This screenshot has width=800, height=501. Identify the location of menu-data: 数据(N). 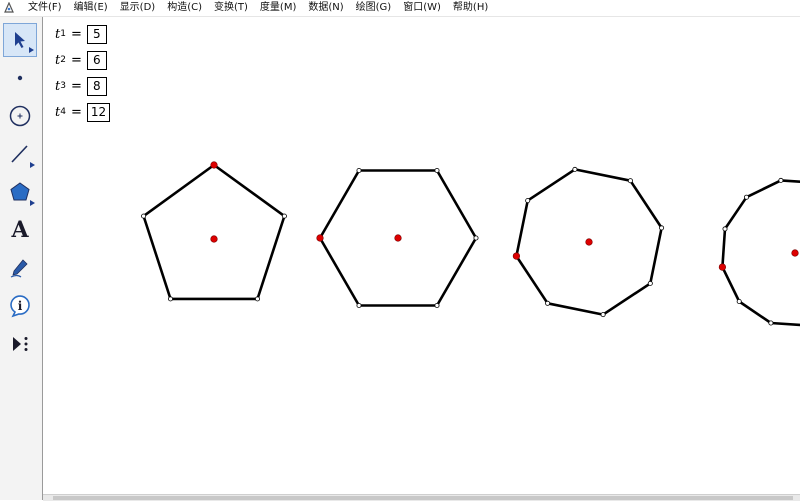
(325, 8).